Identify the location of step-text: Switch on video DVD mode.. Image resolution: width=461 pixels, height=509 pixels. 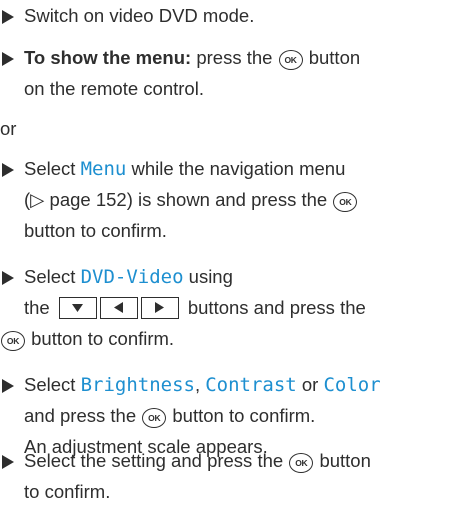
(139, 15).